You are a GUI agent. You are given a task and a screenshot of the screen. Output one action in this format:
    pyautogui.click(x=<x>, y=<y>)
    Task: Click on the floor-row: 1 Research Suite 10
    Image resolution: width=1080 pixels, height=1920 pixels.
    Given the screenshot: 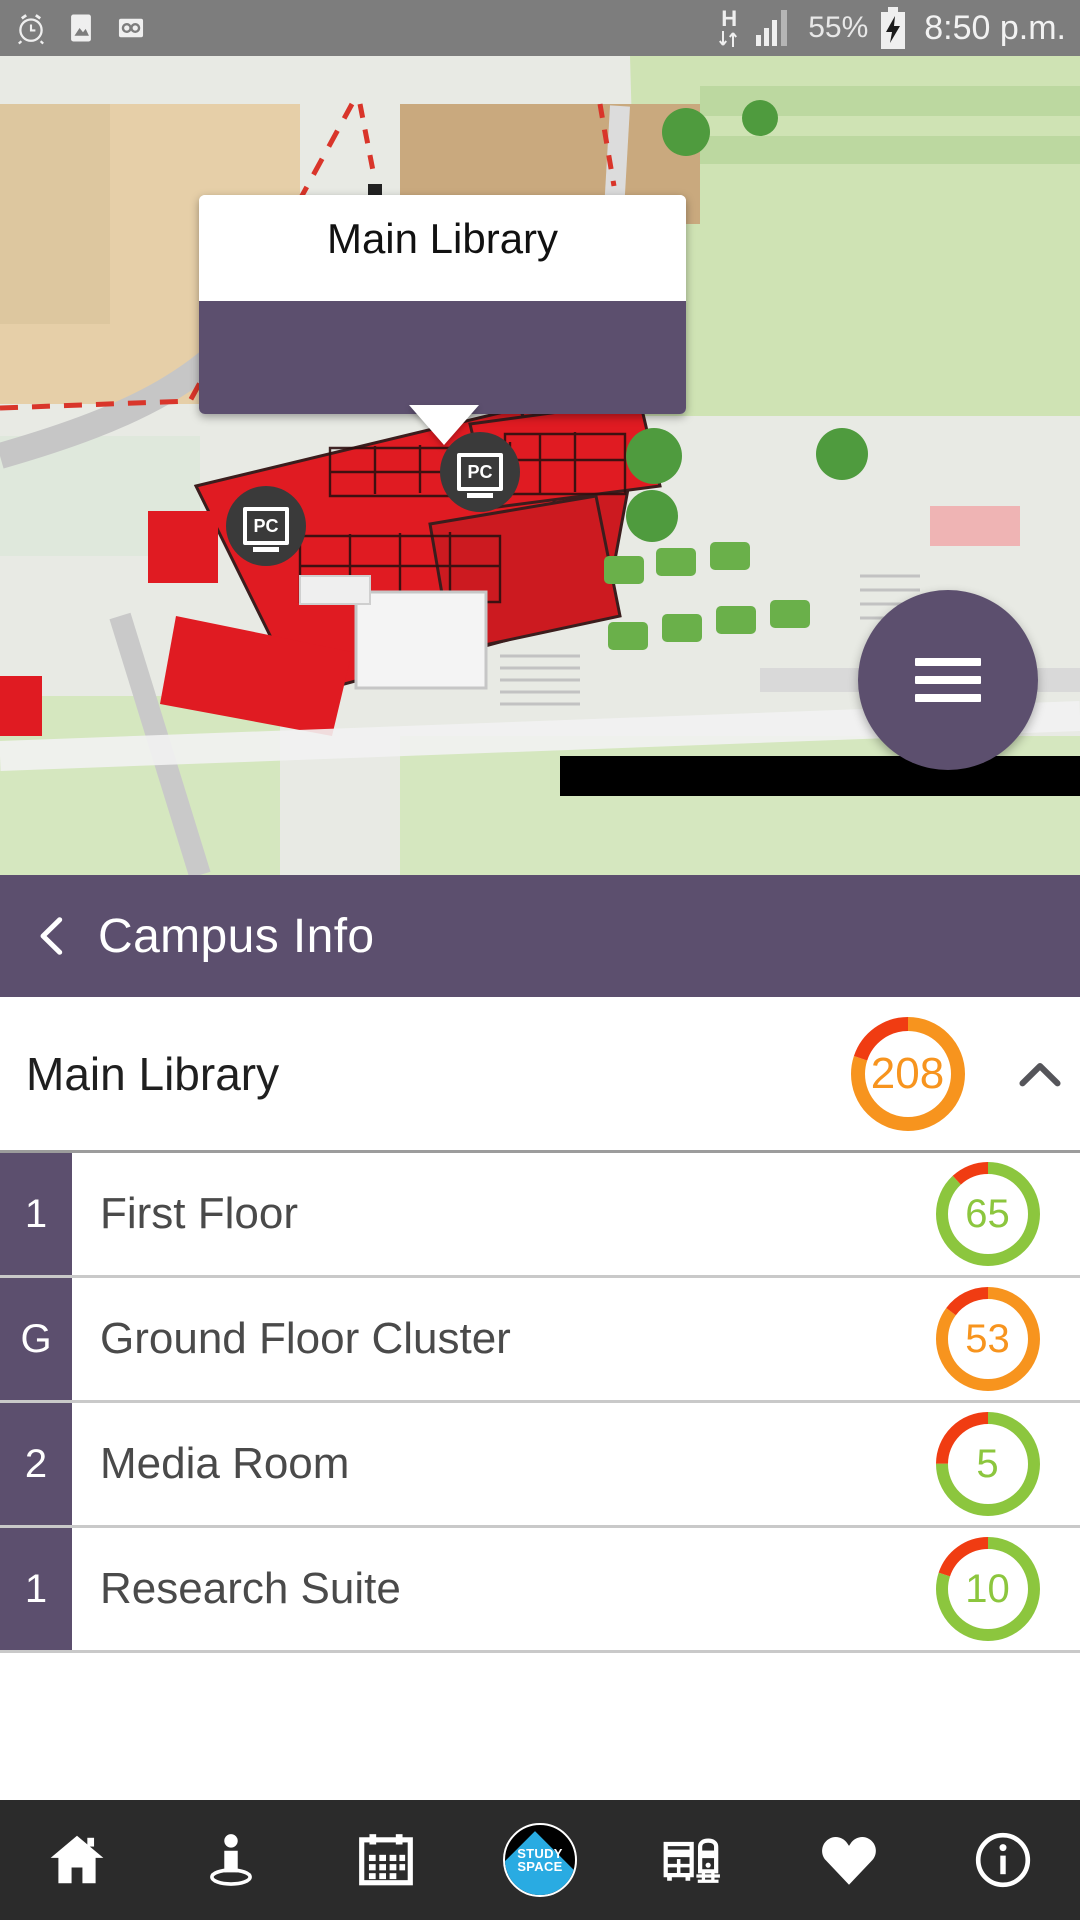 What is the action you would take?
    pyautogui.click(x=540, y=1590)
    